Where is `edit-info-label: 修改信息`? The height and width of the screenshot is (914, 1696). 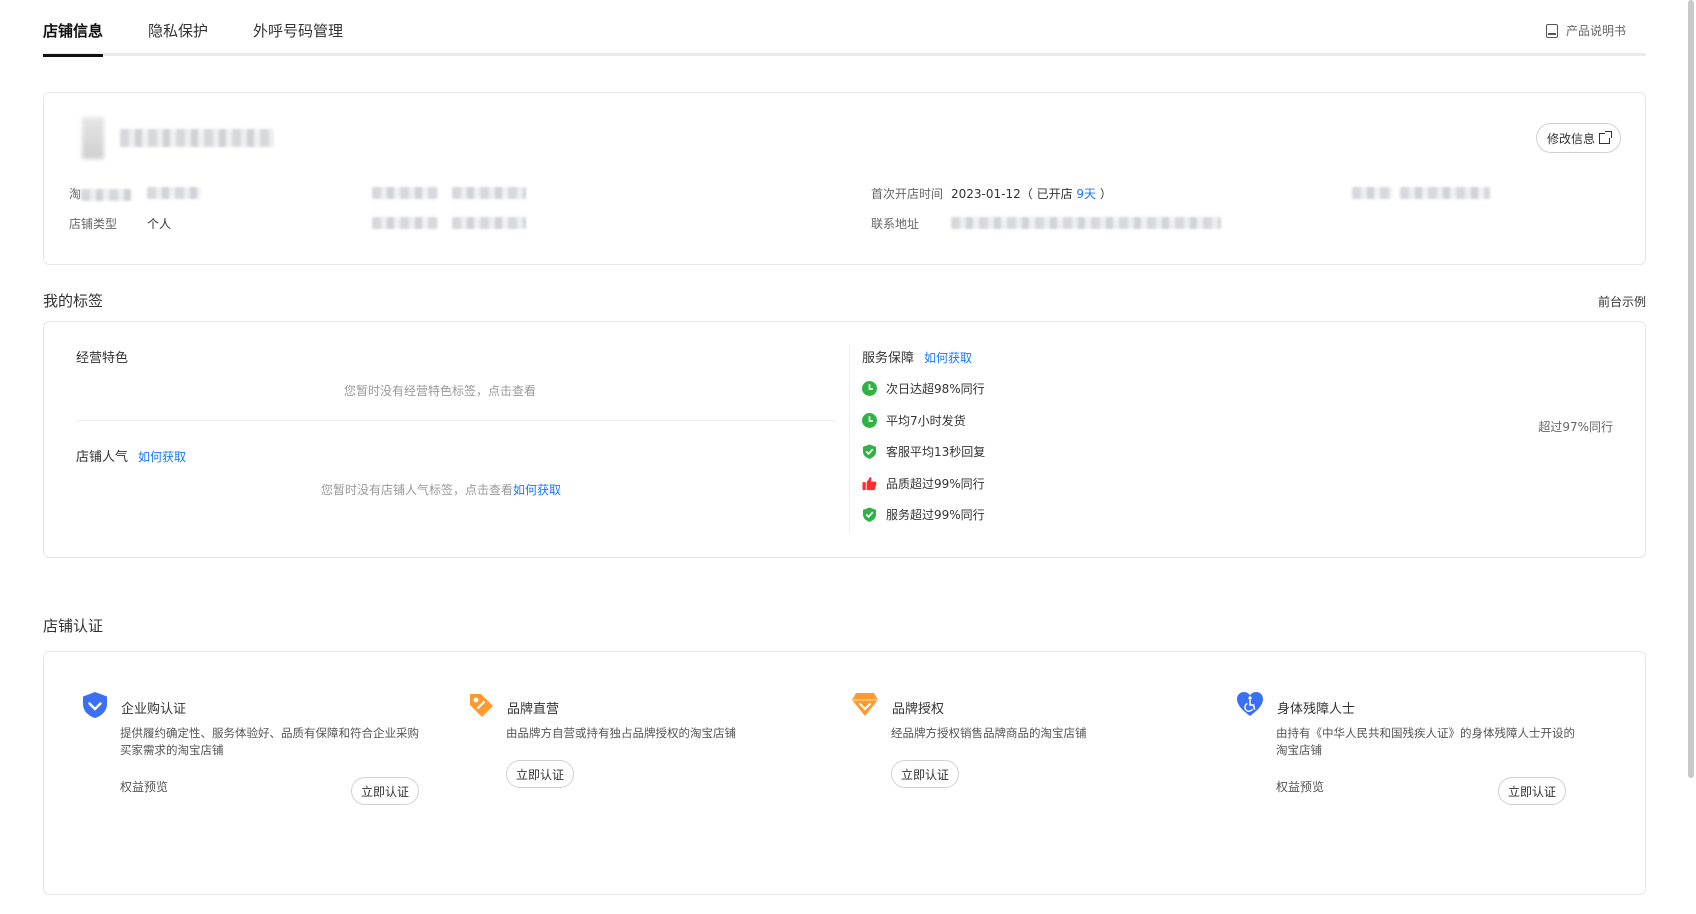 edit-info-label: 修改信息 is located at coordinates (1570, 138).